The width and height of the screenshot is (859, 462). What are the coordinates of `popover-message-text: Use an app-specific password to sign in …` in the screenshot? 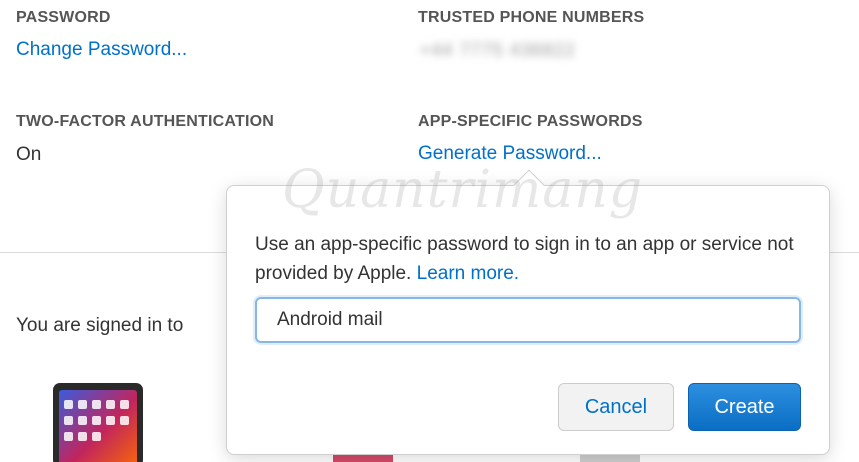 It's located at (524, 259).